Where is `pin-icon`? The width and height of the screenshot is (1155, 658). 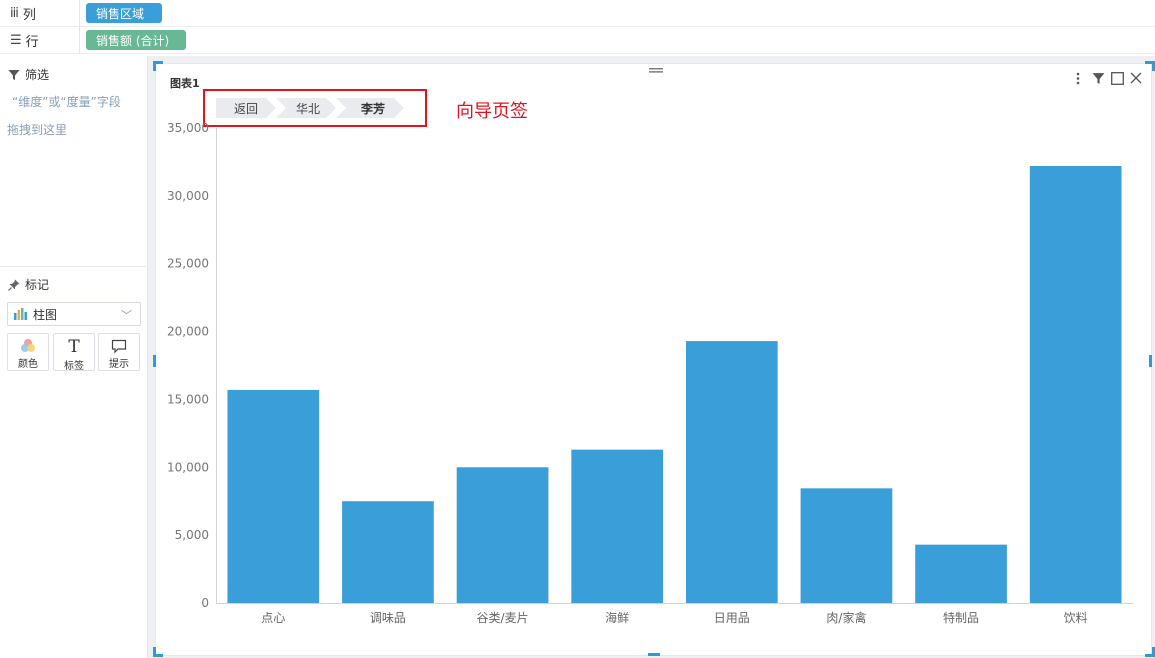
pin-icon is located at coordinates (14, 285).